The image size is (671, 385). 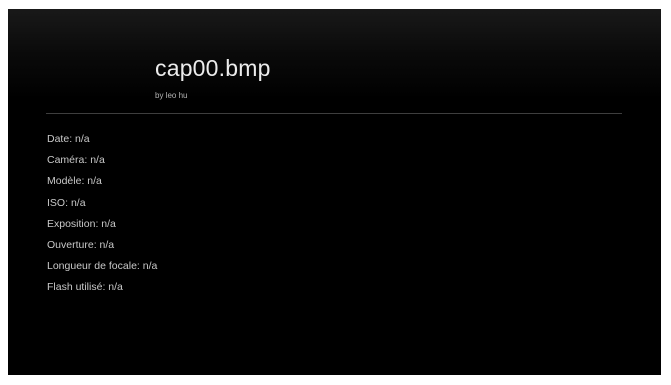 I want to click on metadata-row-focal-length: Longueur de focale: n/a, so click(x=102, y=266).